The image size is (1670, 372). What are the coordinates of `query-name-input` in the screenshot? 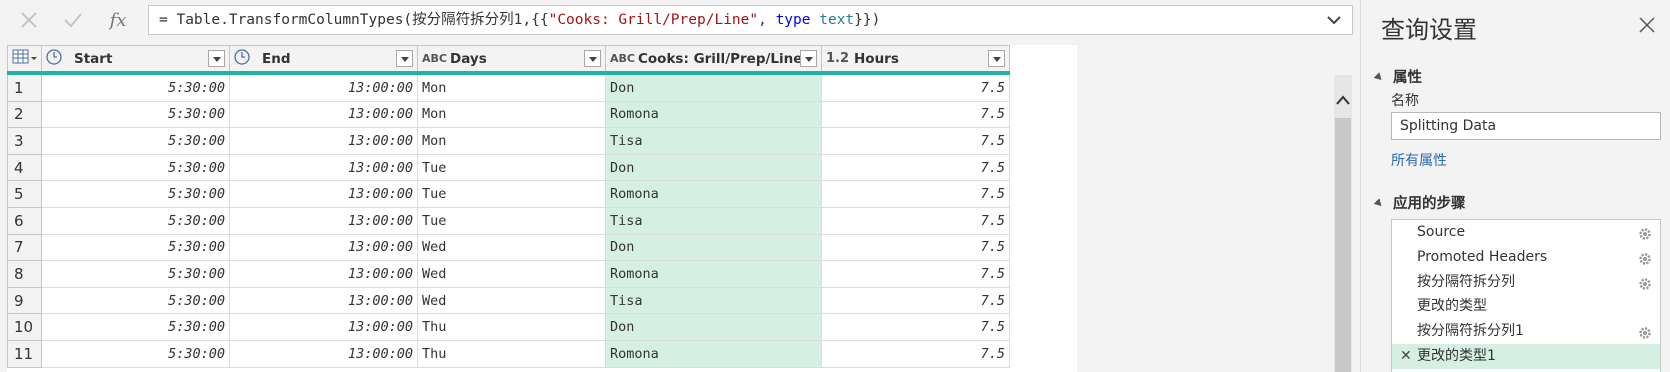 It's located at (1526, 126).